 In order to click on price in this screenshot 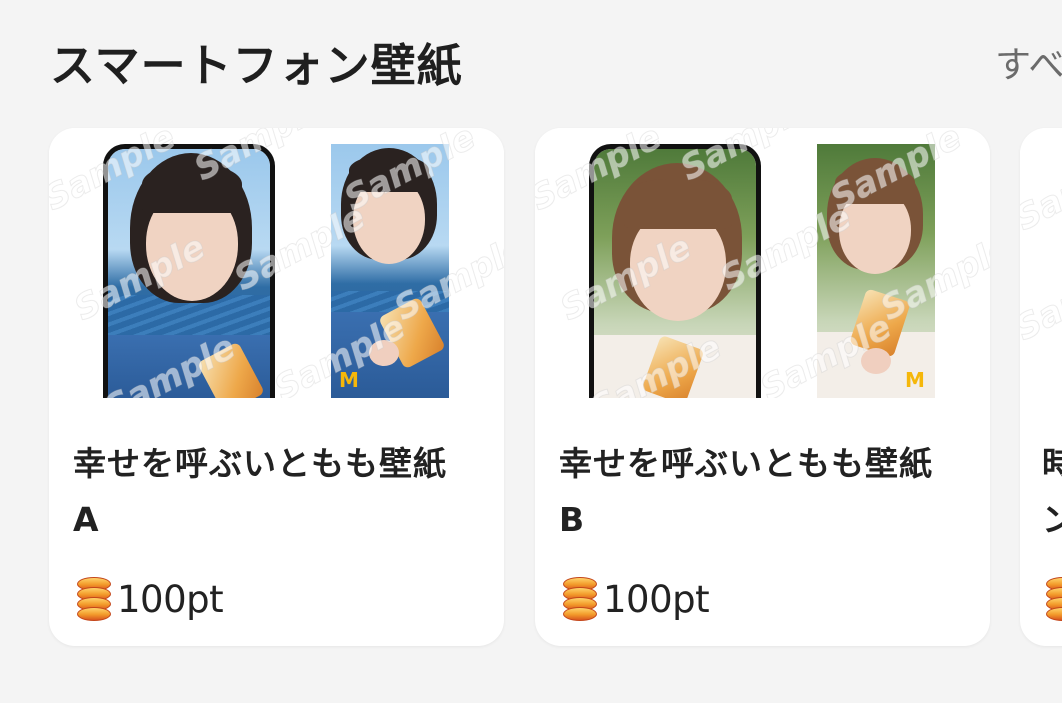, I will do `click(1053, 599)`.